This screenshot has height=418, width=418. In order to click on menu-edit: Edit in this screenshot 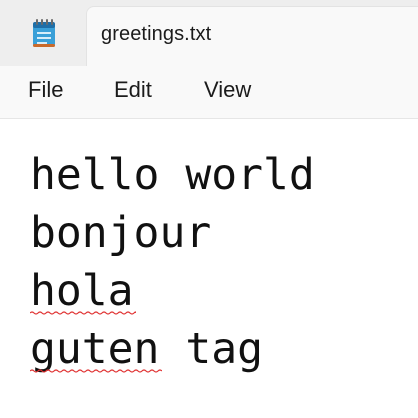, I will do `click(133, 90)`.